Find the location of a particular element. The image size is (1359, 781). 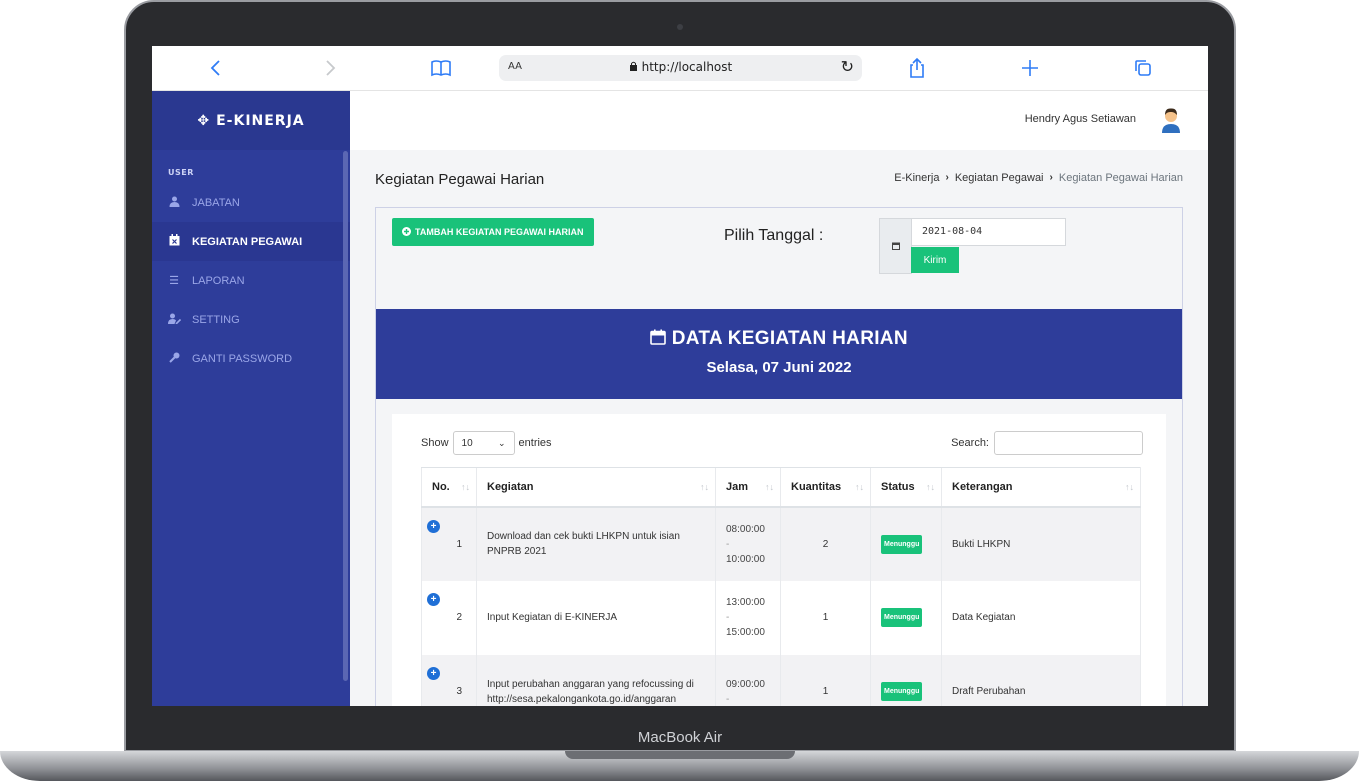

topbar: Hendry Agus Setiawan is located at coordinates (779, 120).